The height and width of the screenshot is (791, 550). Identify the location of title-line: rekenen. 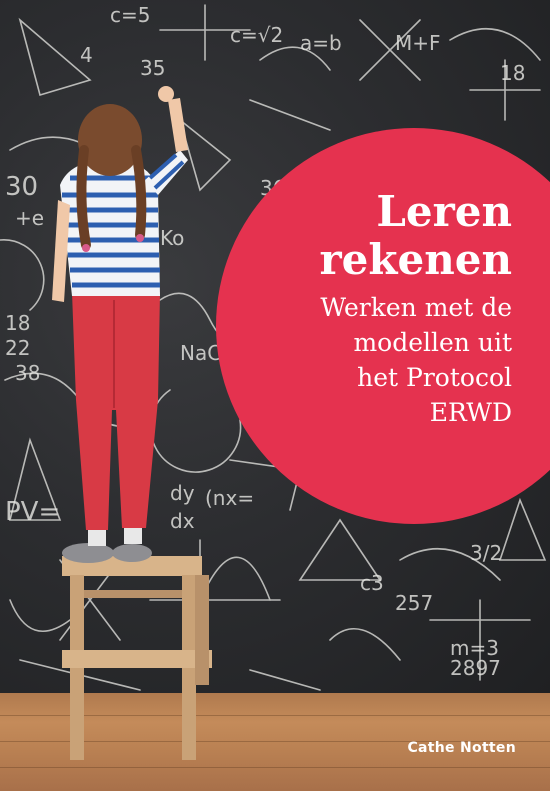
(415, 259).